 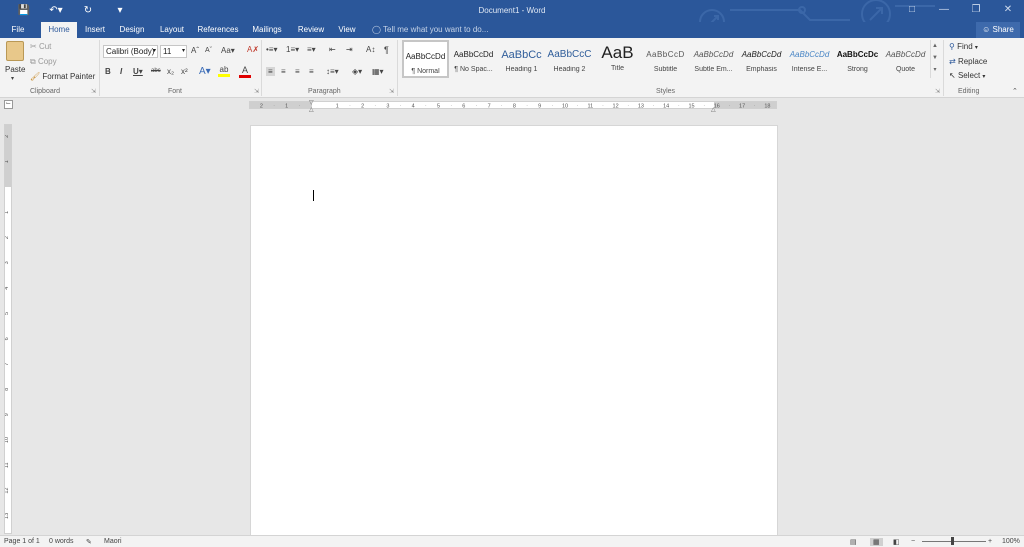 I want to click on word-count: 0 words, so click(x=61, y=541).